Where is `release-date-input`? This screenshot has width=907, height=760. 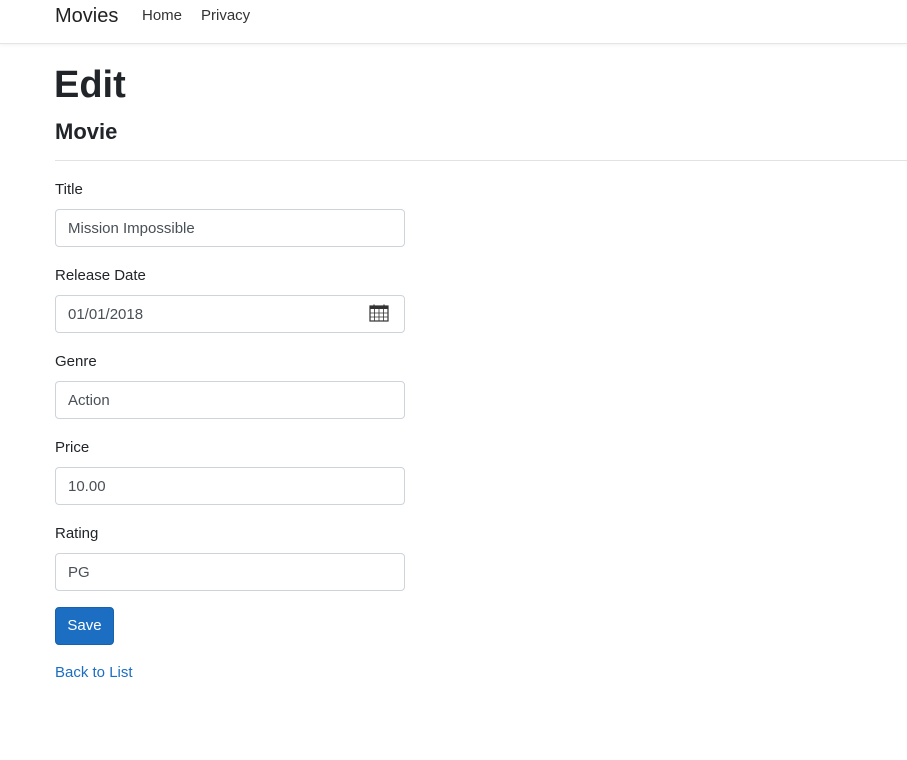 release-date-input is located at coordinates (230, 314).